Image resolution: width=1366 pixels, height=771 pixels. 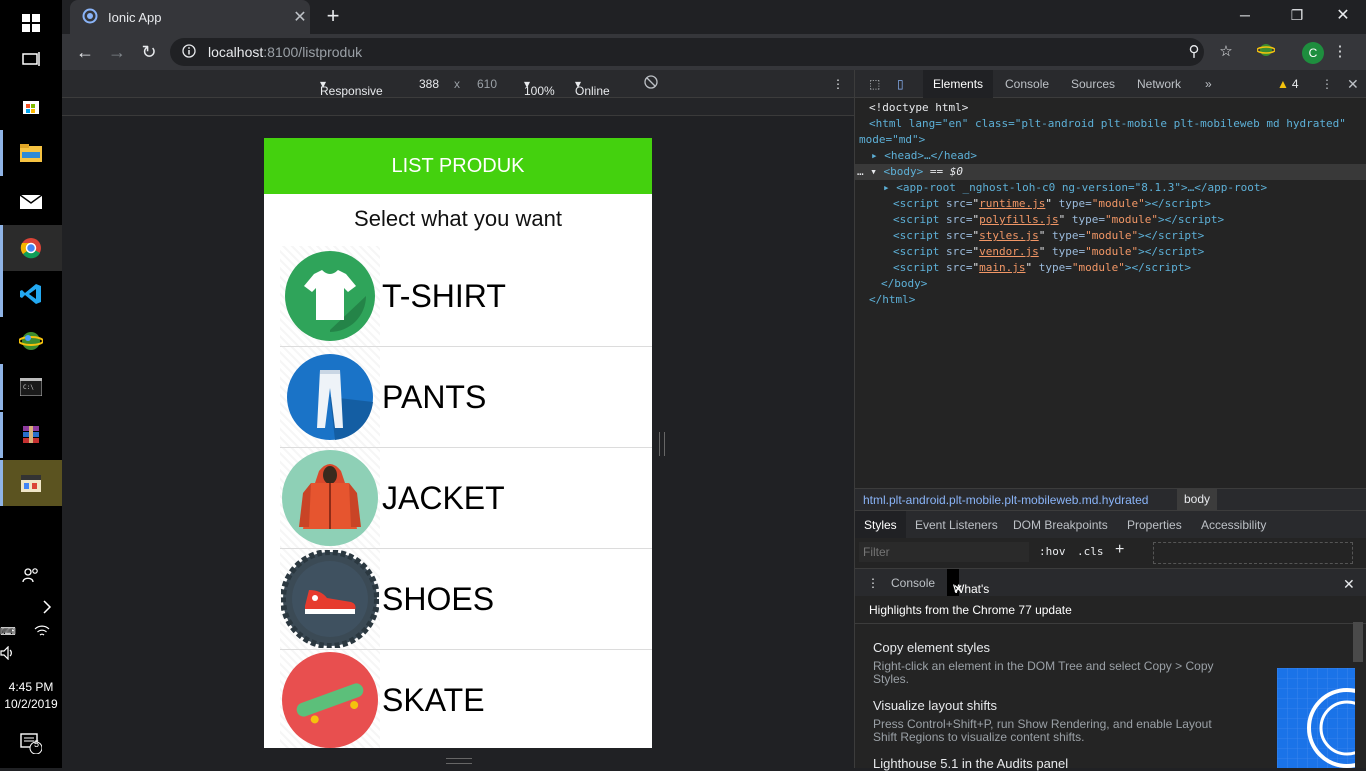 What do you see at coordinates (1351, 84) in the screenshot?
I see `devtools-close-icon: ✕` at bounding box center [1351, 84].